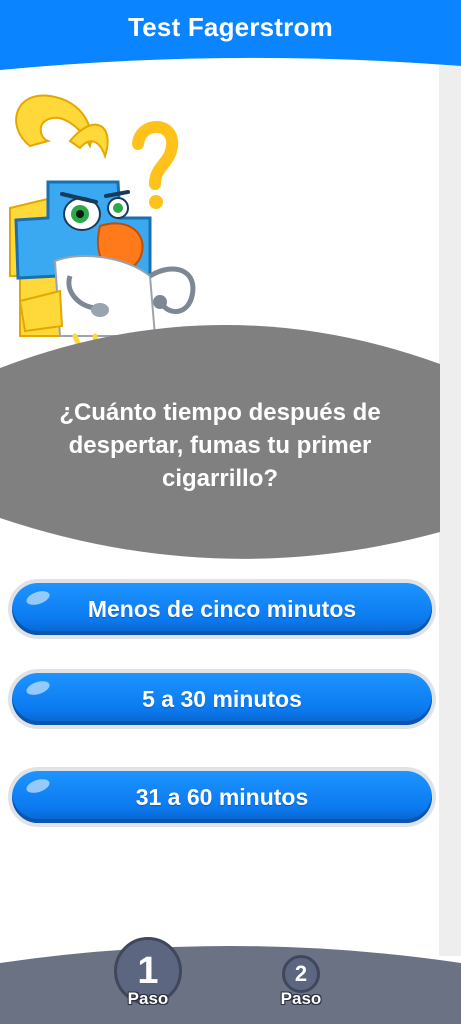 Image resolution: width=461 pixels, height=1024 pixels. I want to click on answer-button-2: 5 a 30 minutos, so click(222, 699).